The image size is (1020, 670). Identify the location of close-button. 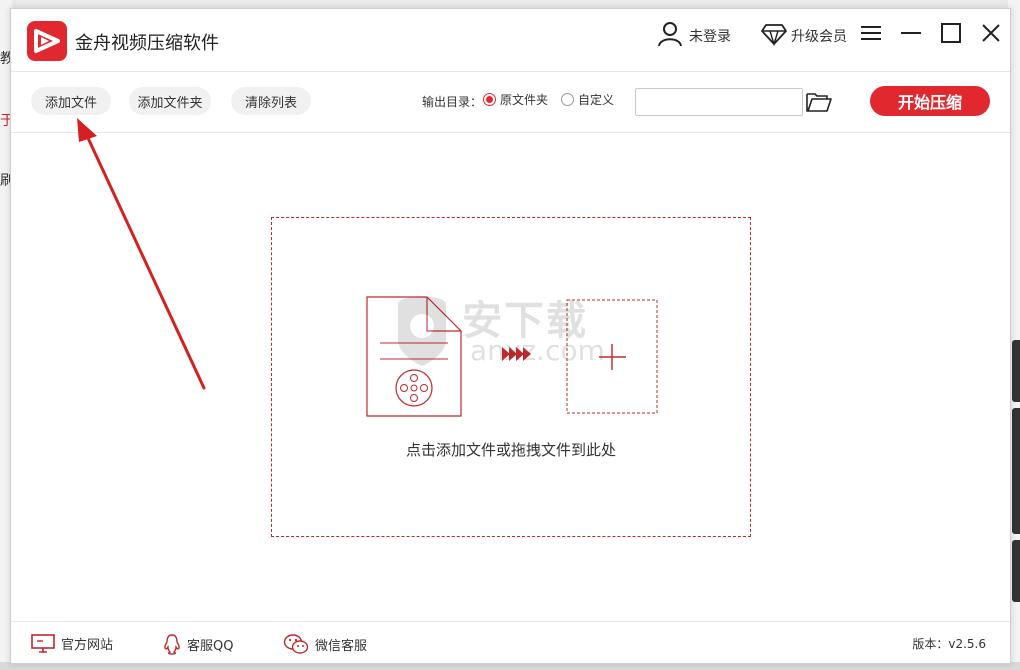
(991, 33).